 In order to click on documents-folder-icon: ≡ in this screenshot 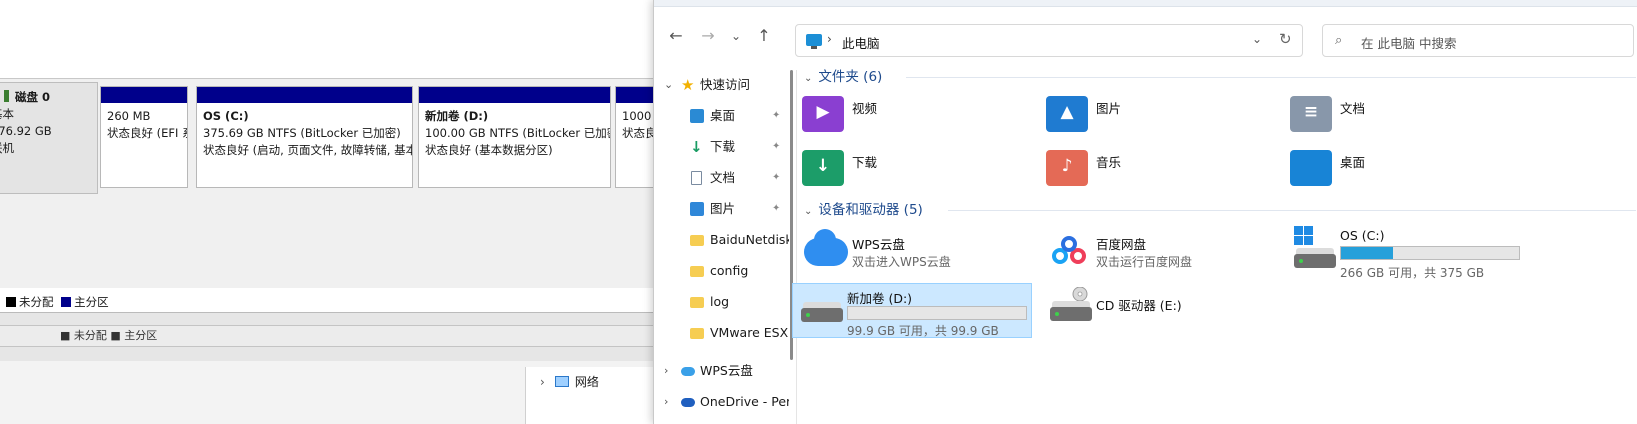, I will do `click(1311, 114)`.